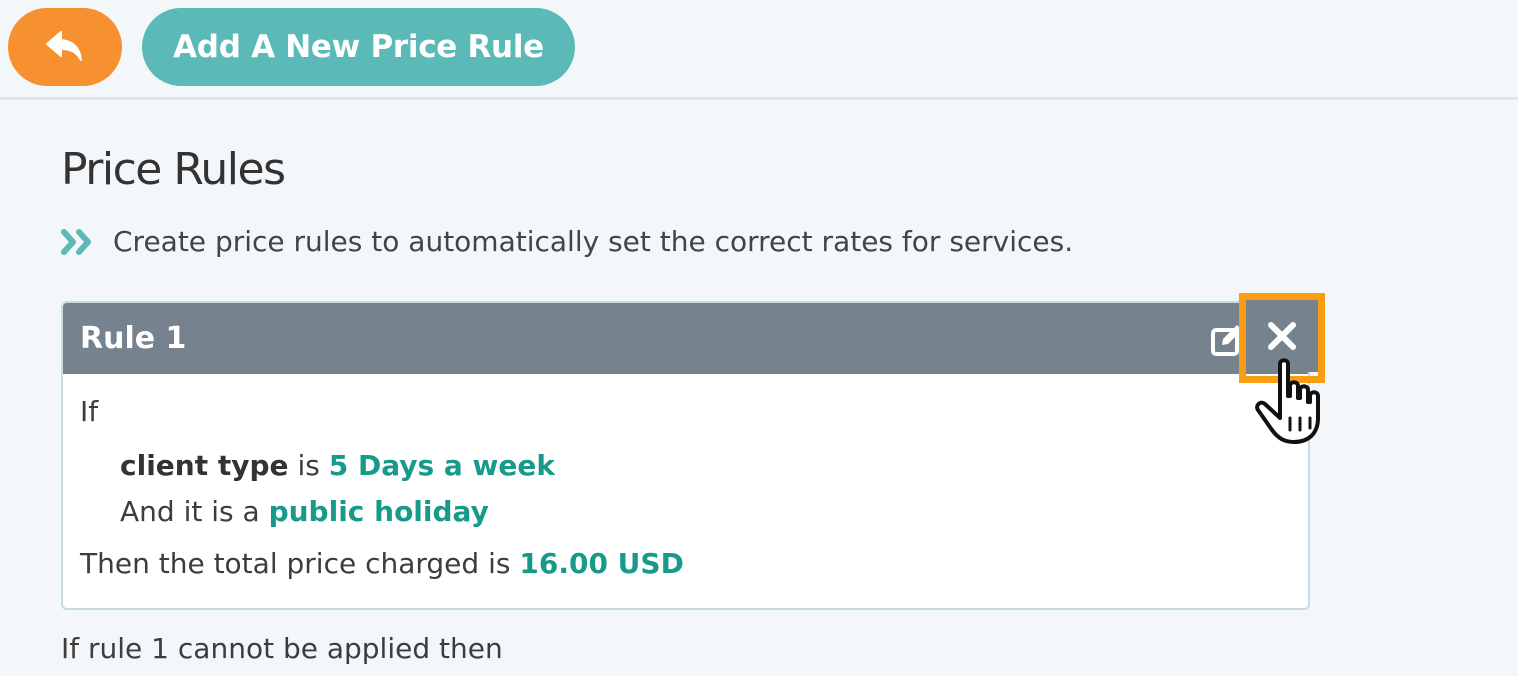  Describe the element at coordinates (442, 465) in the screenshot. I see `condition-value: 5 Days a week` at that location.